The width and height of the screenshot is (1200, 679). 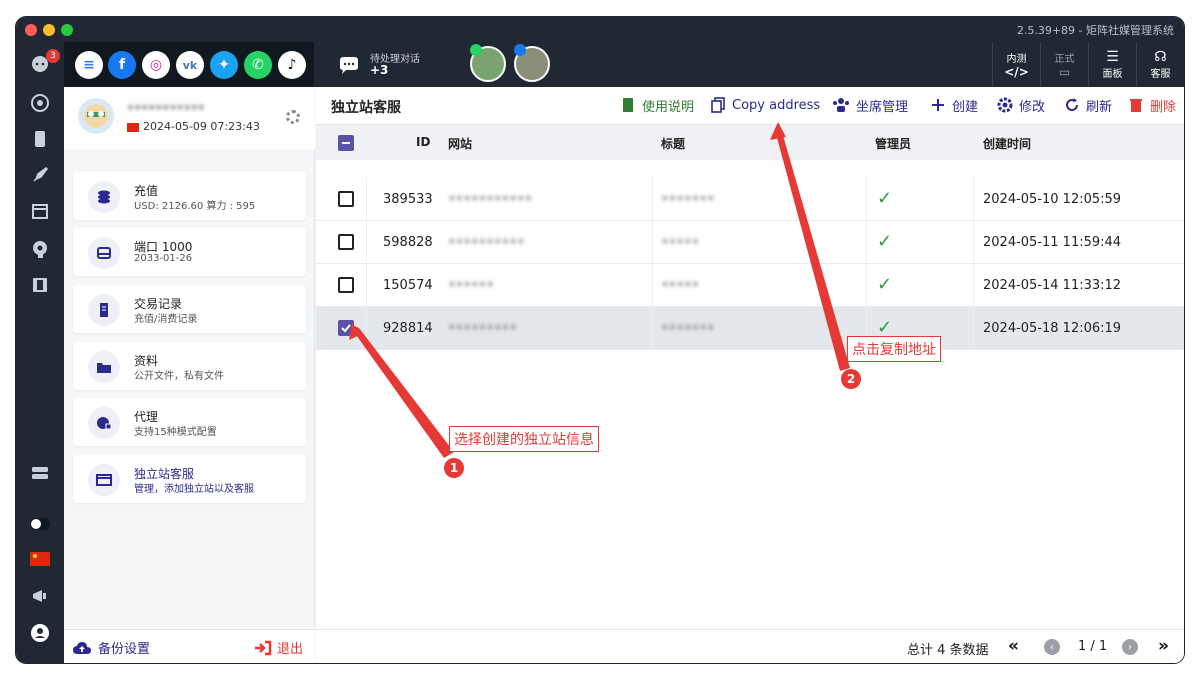 I want to click on rocket-icon, so click(x=40, y=175).